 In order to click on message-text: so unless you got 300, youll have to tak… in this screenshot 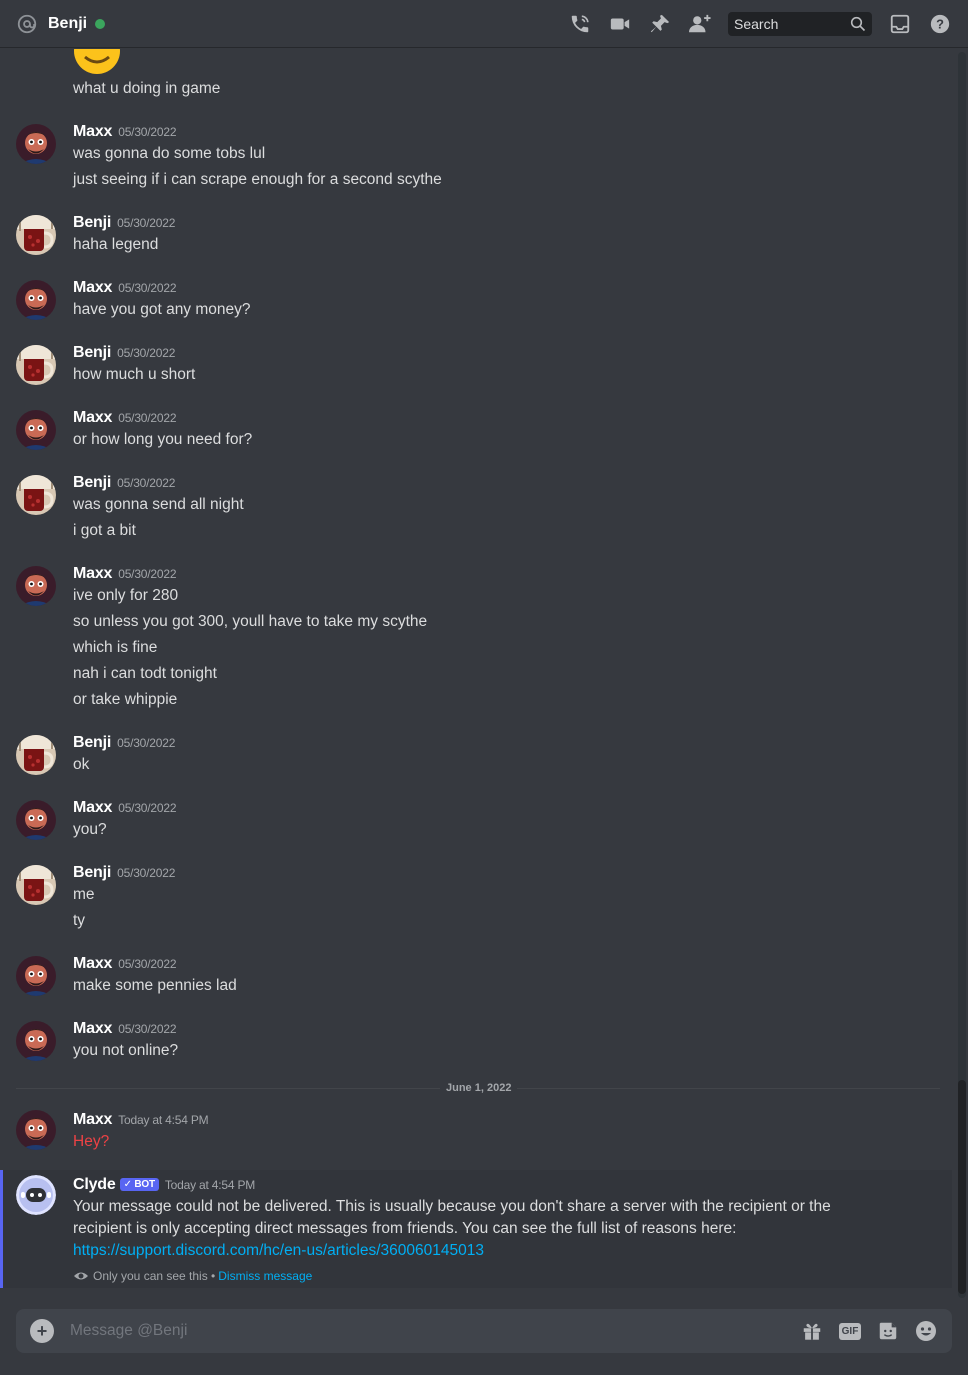, I will do `click(250, 621)`.